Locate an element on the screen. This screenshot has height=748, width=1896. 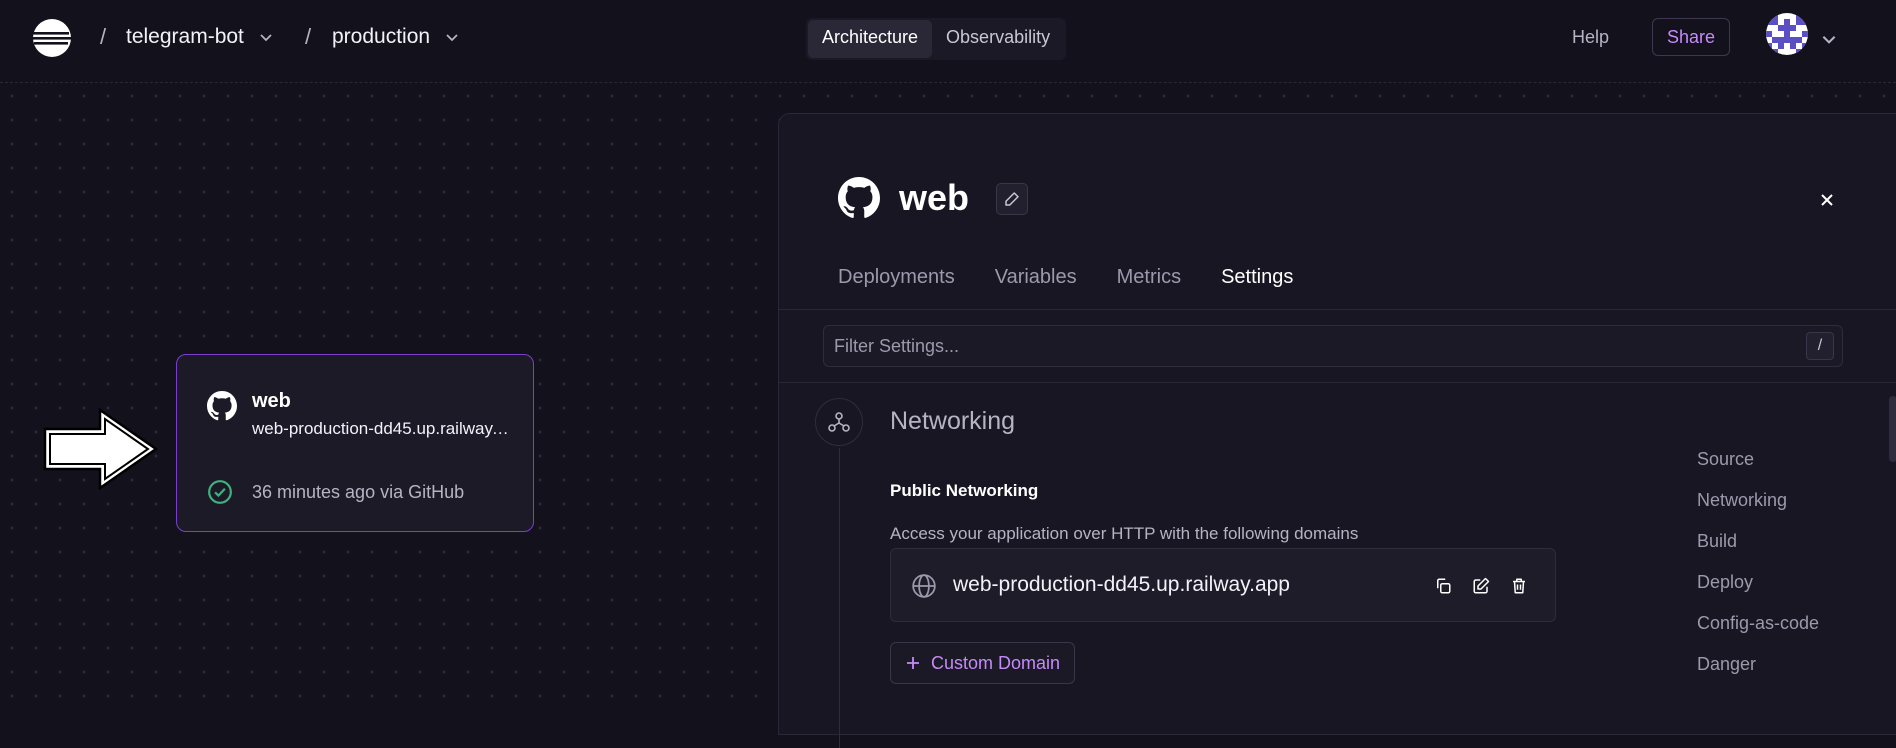
networking-section-icon is located at coordinates (839, 422).